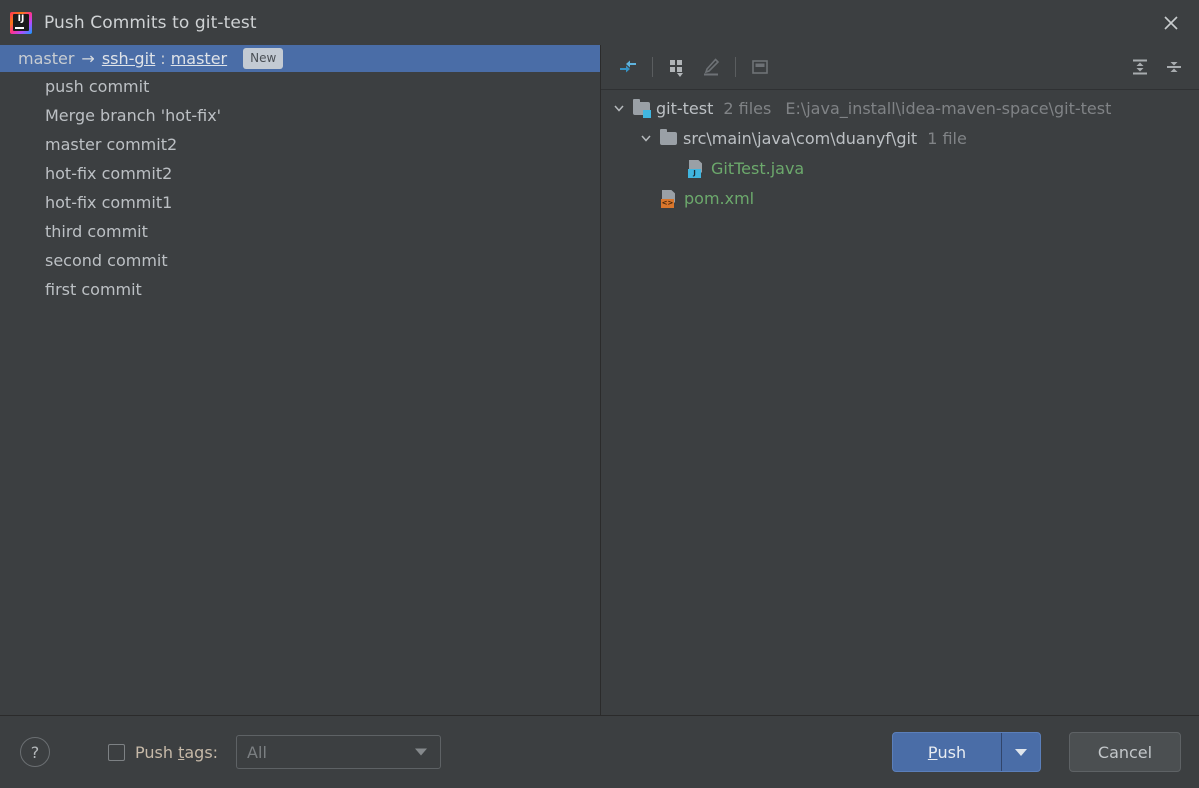 This screenshot has width=1199, height=788. I want to click on push-tags-select-value: All, so click(257, 752).